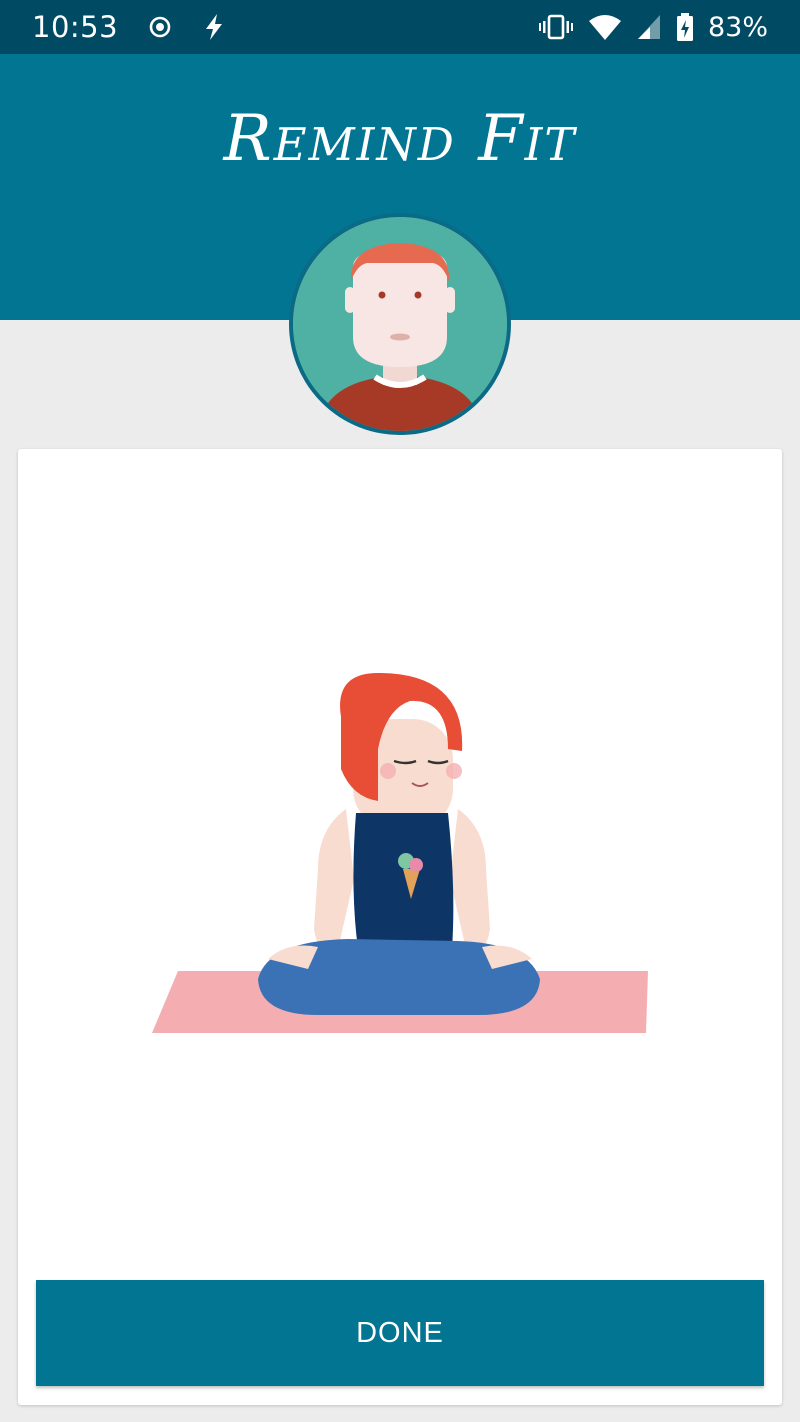 This screenshot has height=1422, width=800. What do you see at coordinates (605, 27) in the screenshot?
I see `wifi-icon` at bounding box center [605, 27].